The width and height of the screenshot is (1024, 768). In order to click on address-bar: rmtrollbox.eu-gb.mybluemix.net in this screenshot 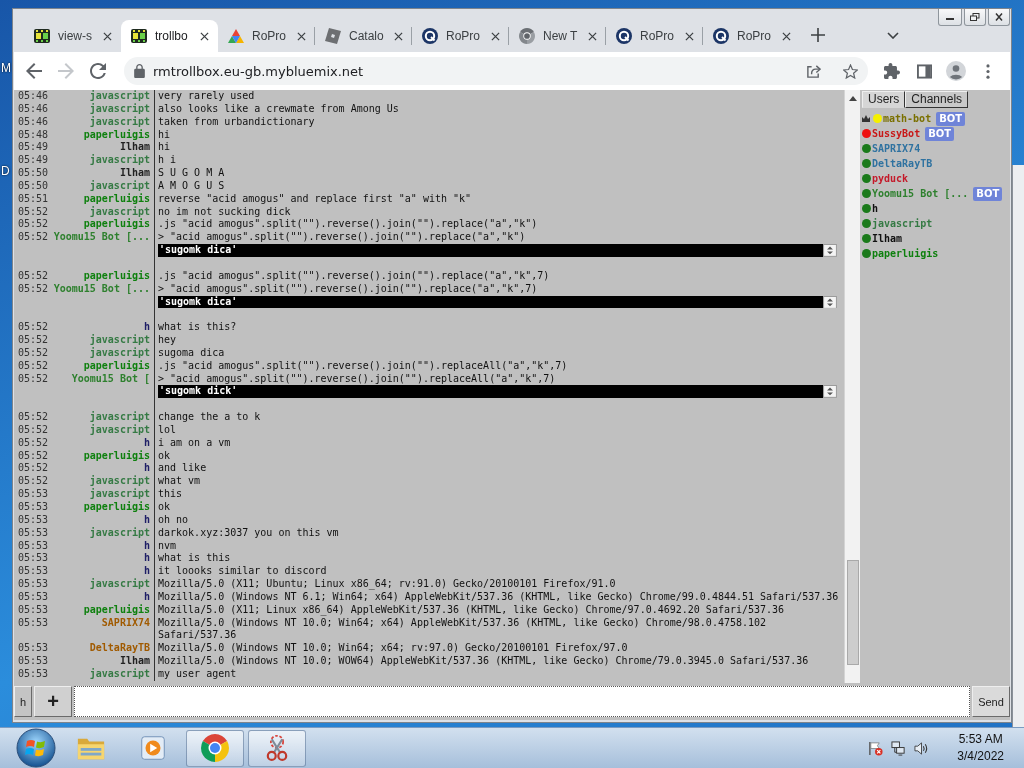, I will do `click(496, 71)`.